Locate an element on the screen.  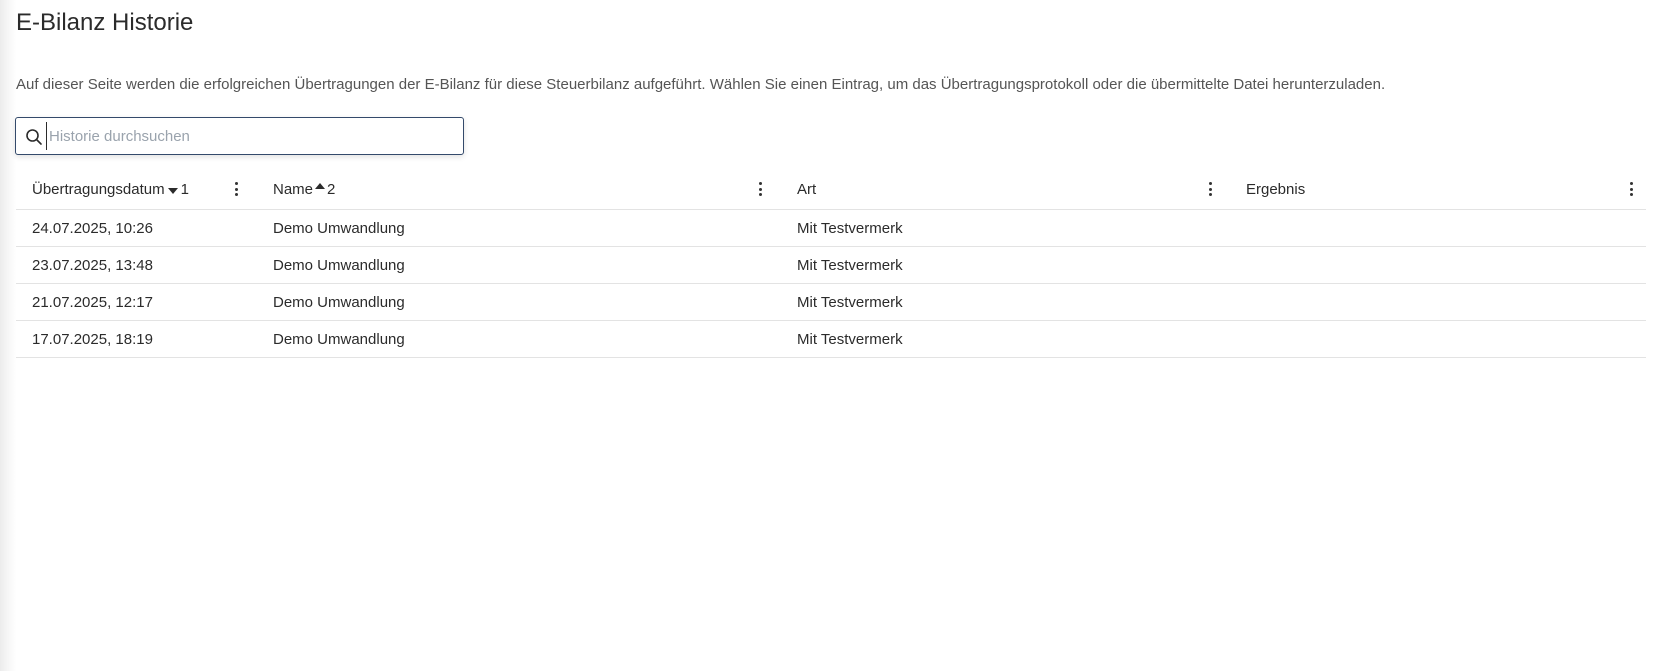
cell-date: 23.07.2025, 13:48 is located at coordinates (92, 265).